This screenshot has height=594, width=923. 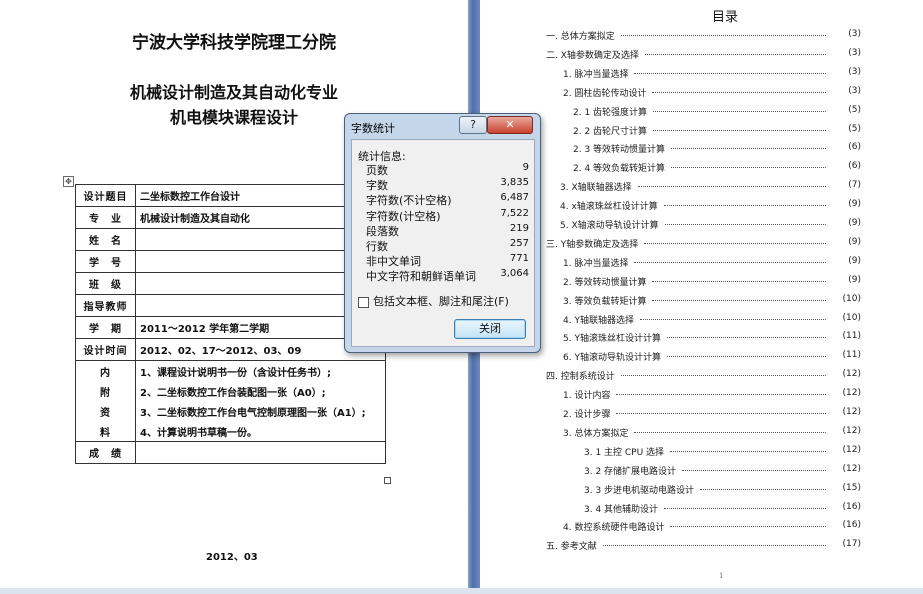 What do you see at coordinates (587, 415) in the screenshot?
I see `toc-entry-label: 2. 设计步骤` at bounding box center [587, 415].